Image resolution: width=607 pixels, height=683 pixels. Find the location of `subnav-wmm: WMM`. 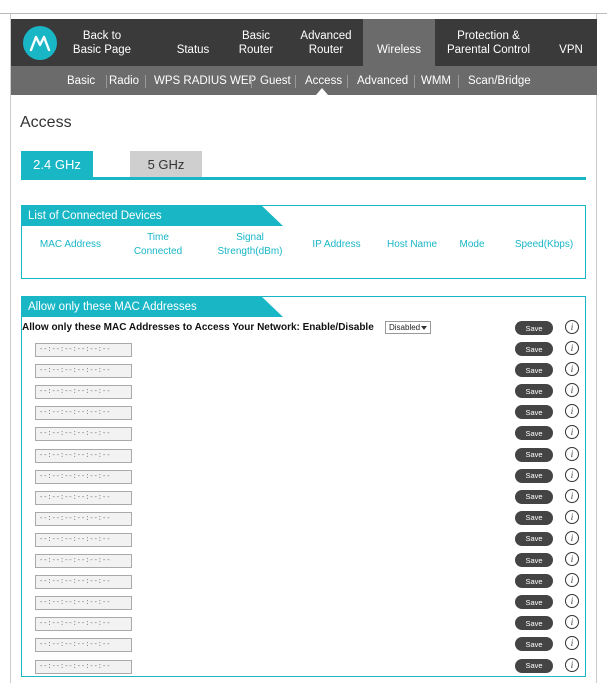

subnav-wmm: WMM is located at coordinates (436, 80).